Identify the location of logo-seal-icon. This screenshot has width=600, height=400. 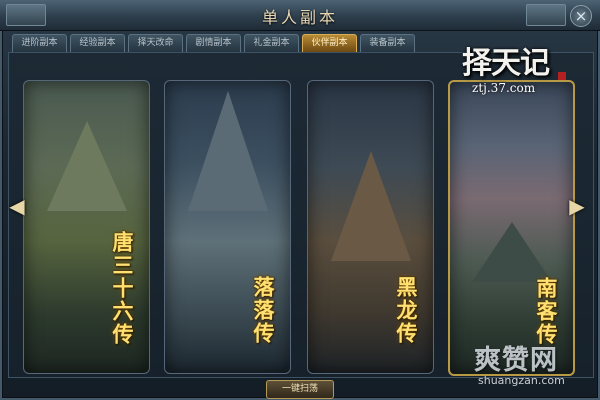
(562, 76).